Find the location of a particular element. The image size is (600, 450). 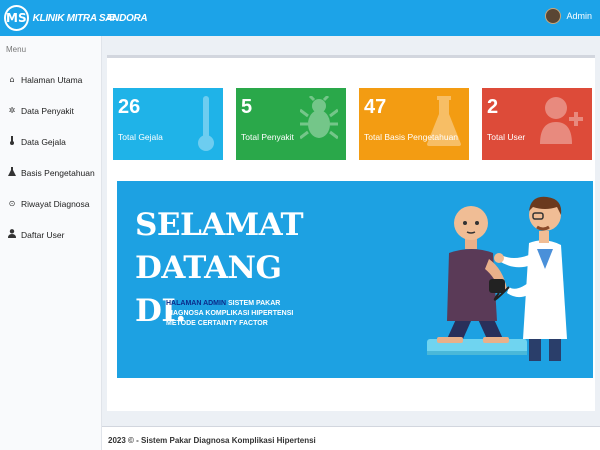

stat-box-penyakit: 5 Total Penyakit is located at coordinates (291, 124).